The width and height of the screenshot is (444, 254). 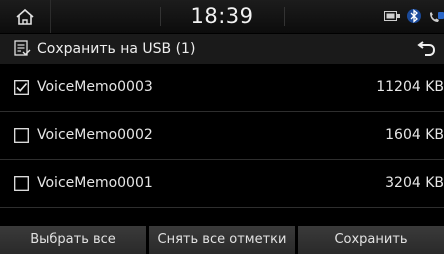 I want to click on deselect-all-button: Снять все отметки, so click(x=222, y=240).